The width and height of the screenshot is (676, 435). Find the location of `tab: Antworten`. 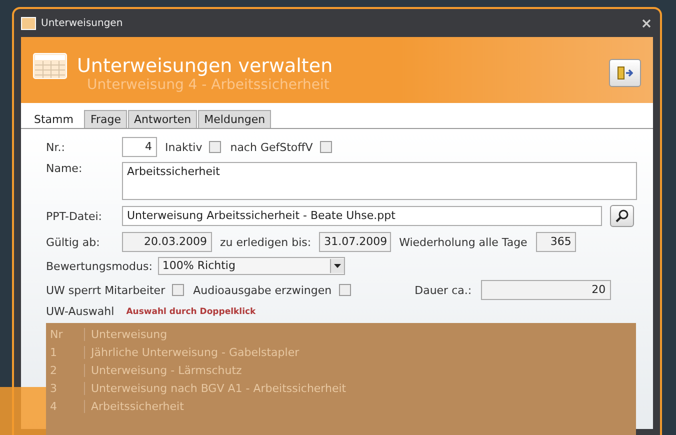

tab: Antworten is located at coordinates (163, 119).